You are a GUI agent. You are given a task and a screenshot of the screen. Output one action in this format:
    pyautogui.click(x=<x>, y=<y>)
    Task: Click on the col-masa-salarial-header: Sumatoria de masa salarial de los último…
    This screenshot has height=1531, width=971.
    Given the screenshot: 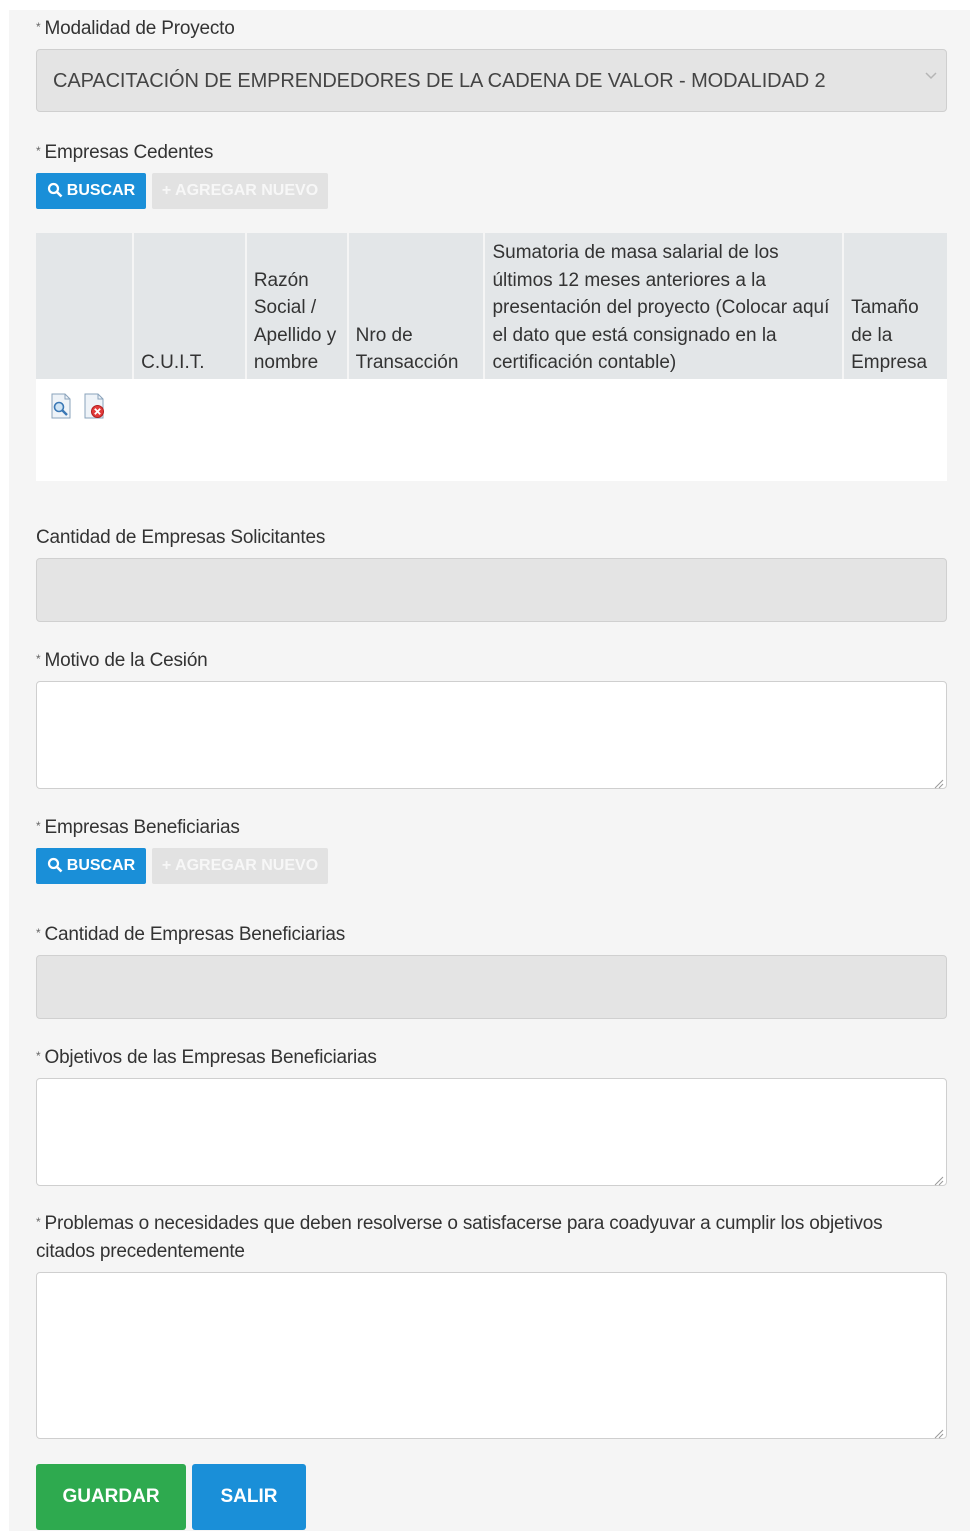 What is the action you would take?
    pyautogui.click(x=663, y=308)
    